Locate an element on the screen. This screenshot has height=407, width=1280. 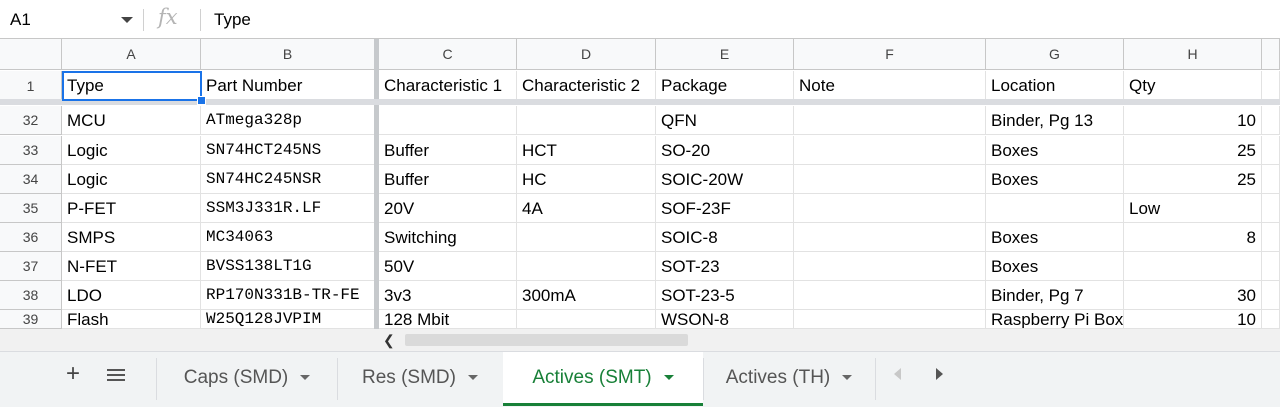
header-cell: Characteristic 2 is located at coordinates (586, 86).